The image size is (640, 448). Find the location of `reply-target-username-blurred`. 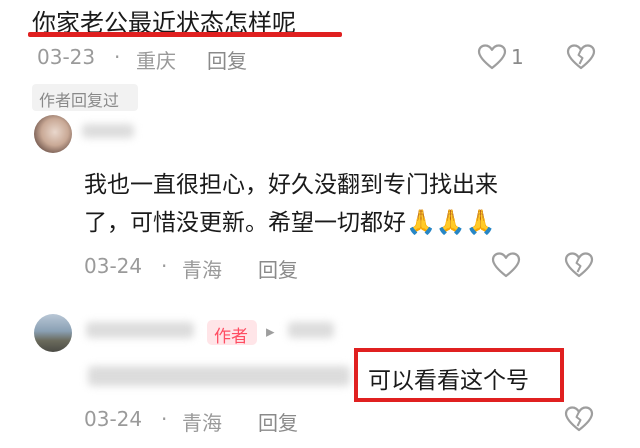

reply-target-username-blurred is located at coordinates (311, 330).